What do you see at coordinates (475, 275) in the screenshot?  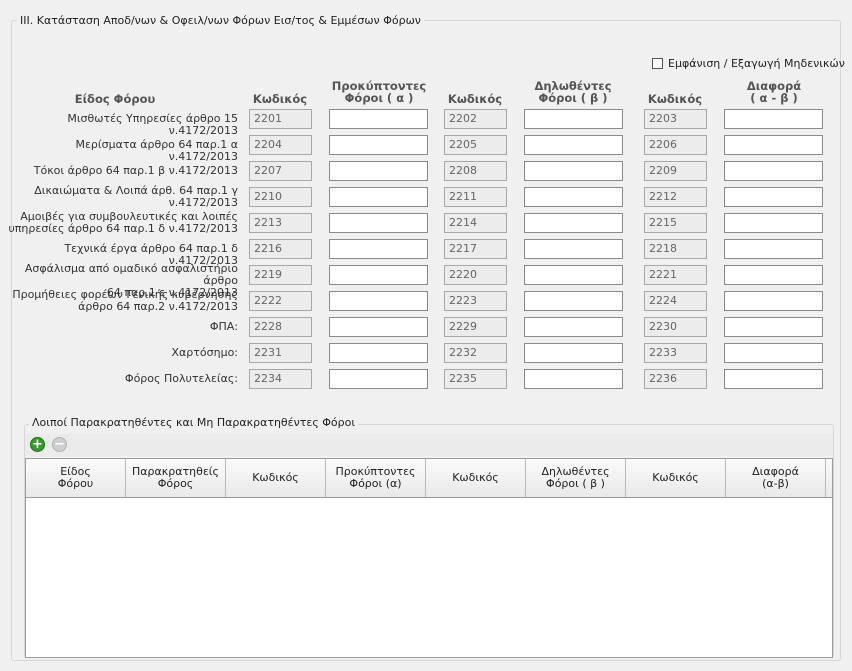 I see `code-field: 2220` at bounding box center [475, 275].